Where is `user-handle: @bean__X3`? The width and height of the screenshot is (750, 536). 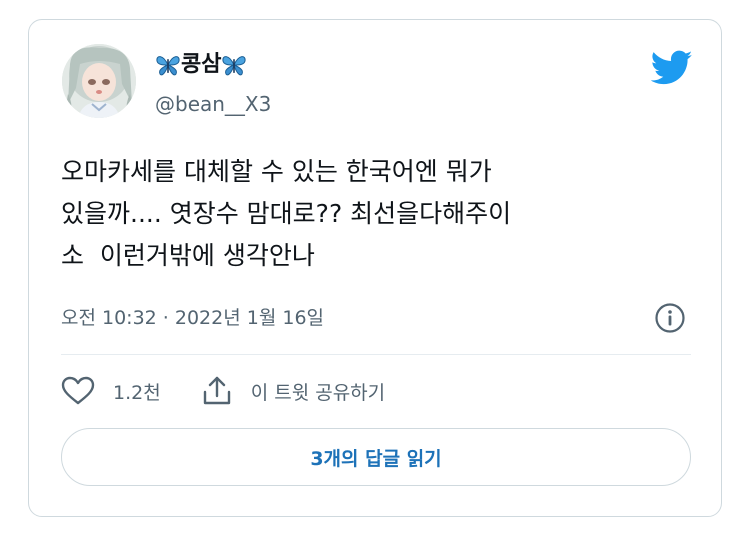
user-handle: @bean__X3 is located at coordinates (213, 104).